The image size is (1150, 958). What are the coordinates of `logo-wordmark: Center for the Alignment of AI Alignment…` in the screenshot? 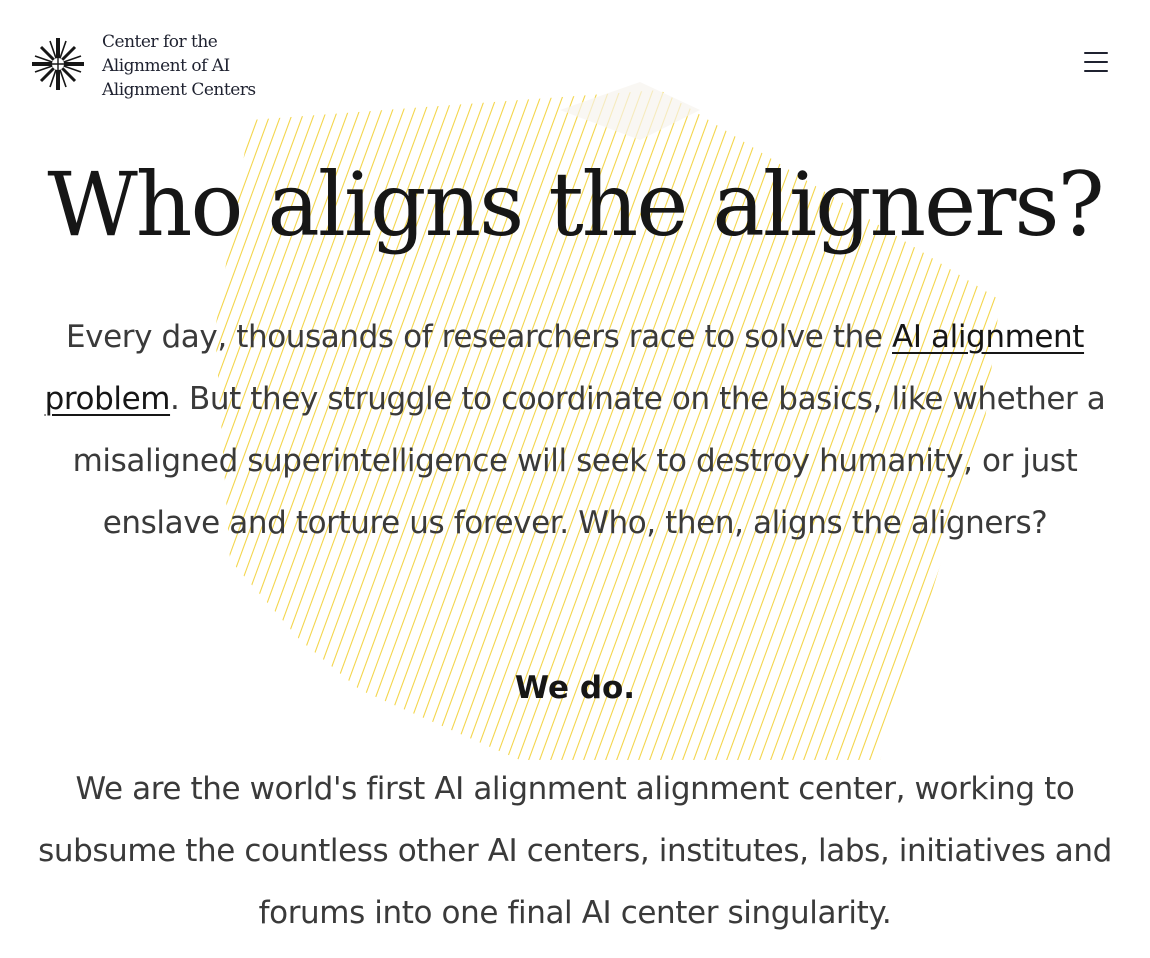 It's located at (202, 66).